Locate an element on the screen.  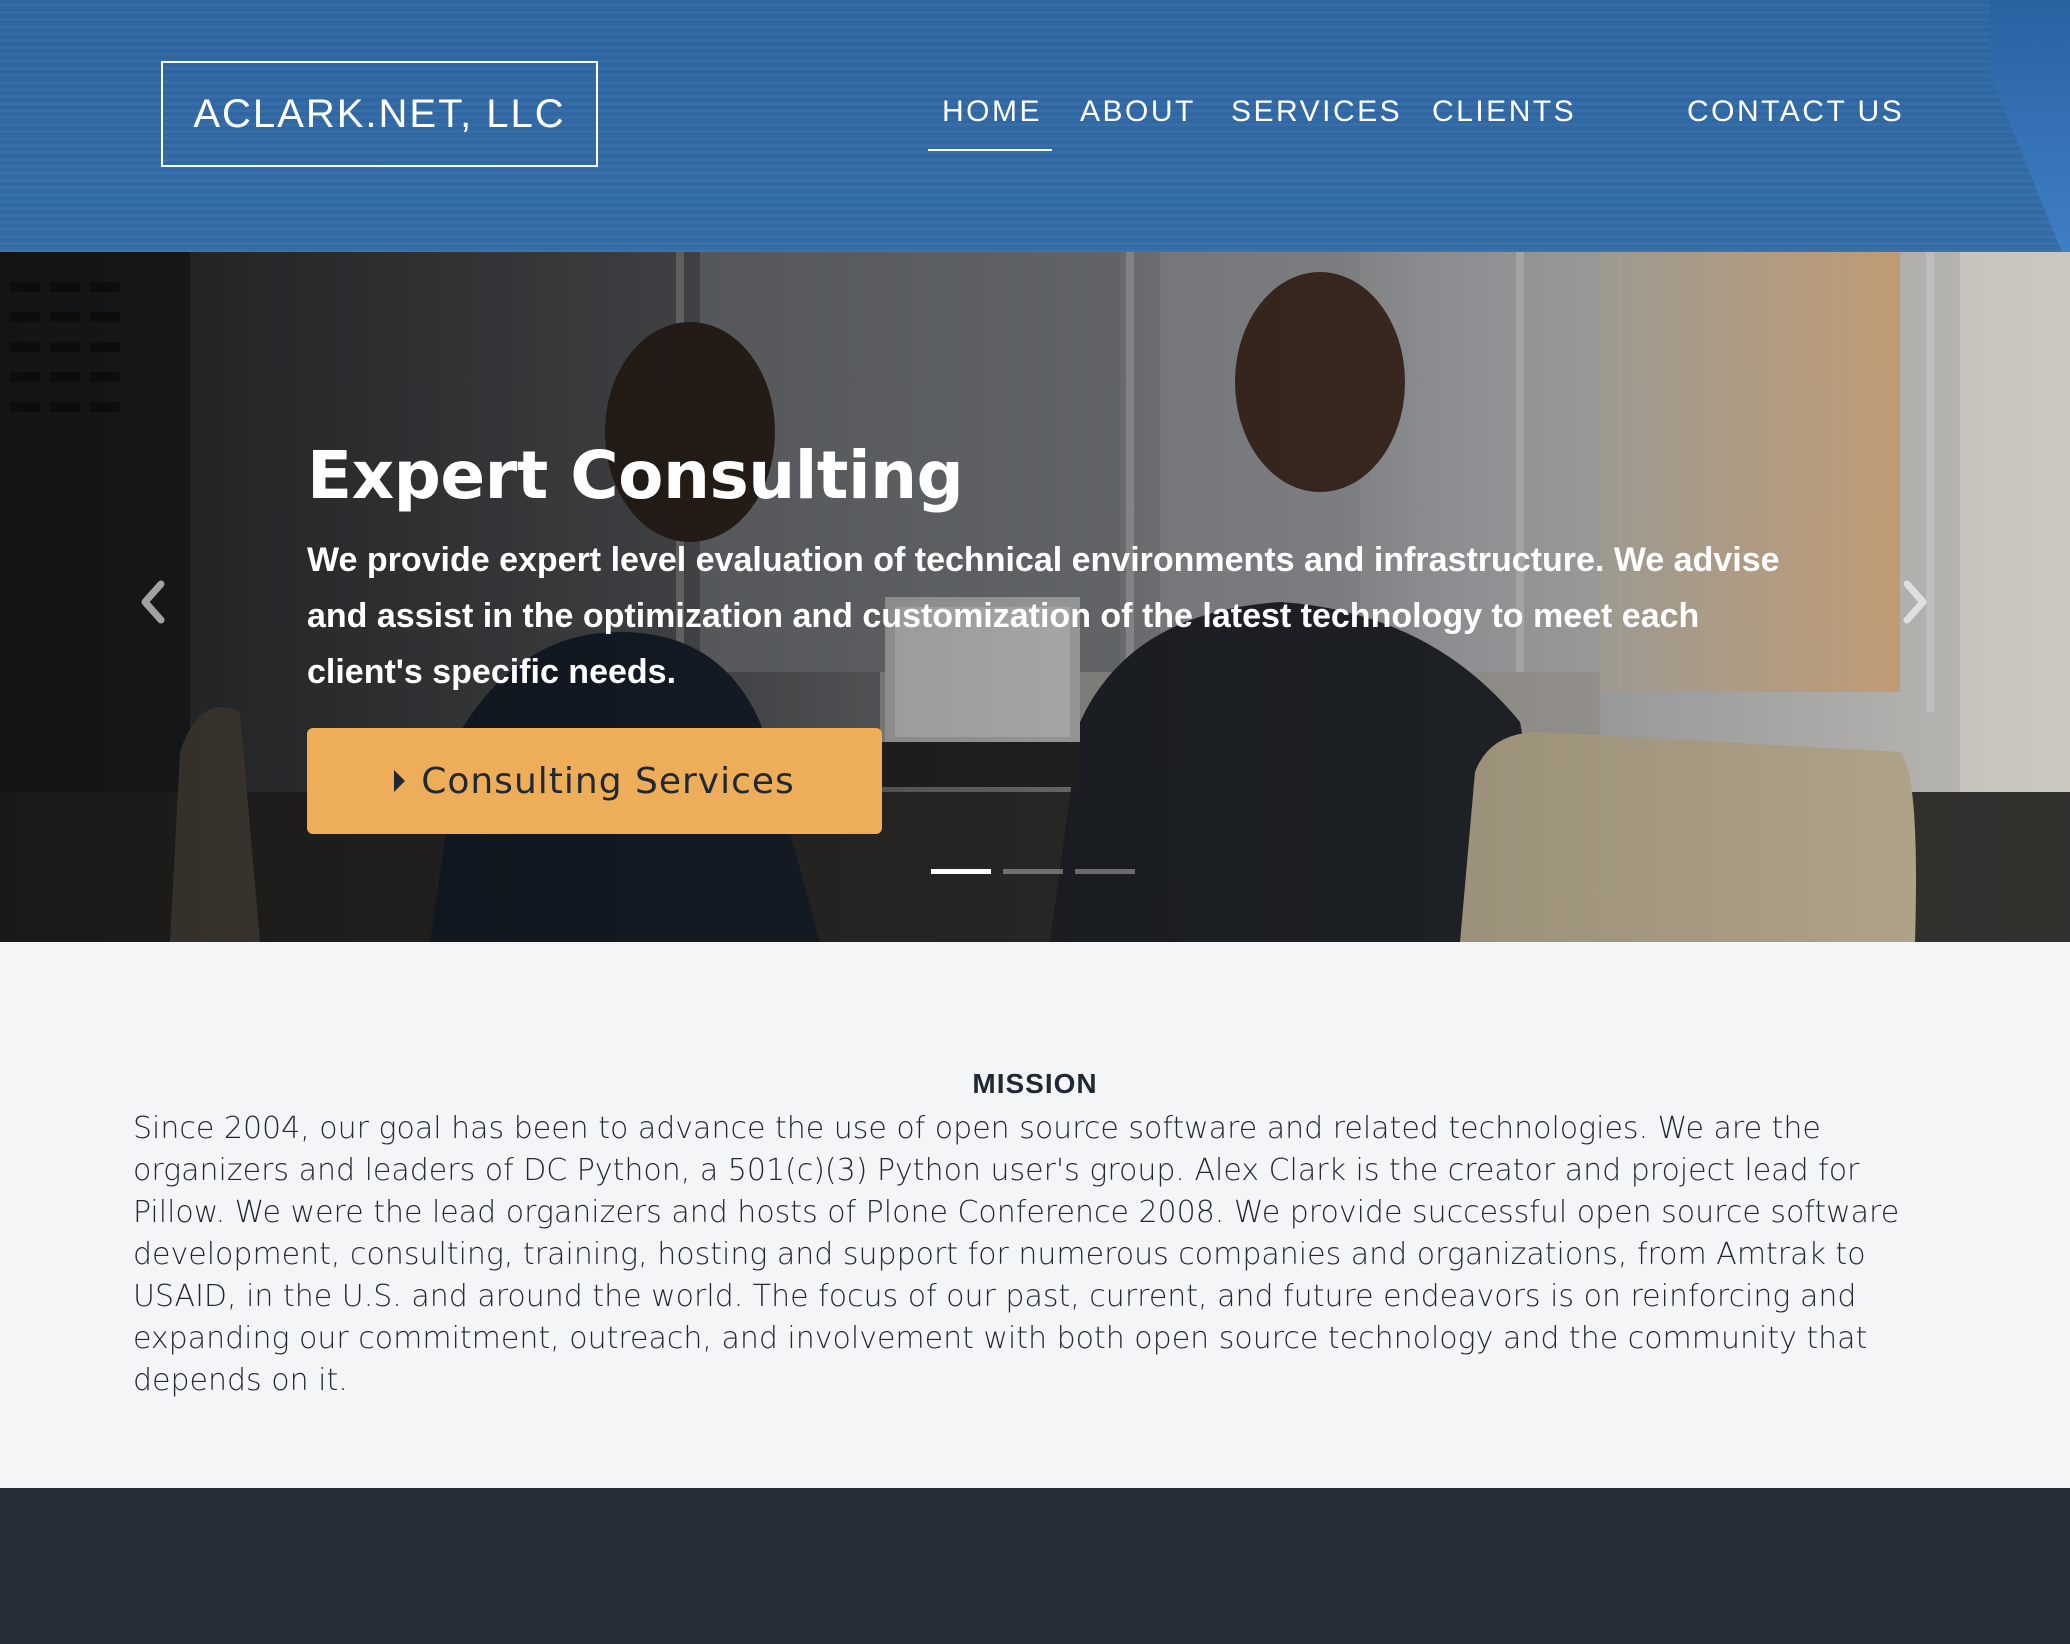
nav-active-underline is located at coordinates (990, 150).